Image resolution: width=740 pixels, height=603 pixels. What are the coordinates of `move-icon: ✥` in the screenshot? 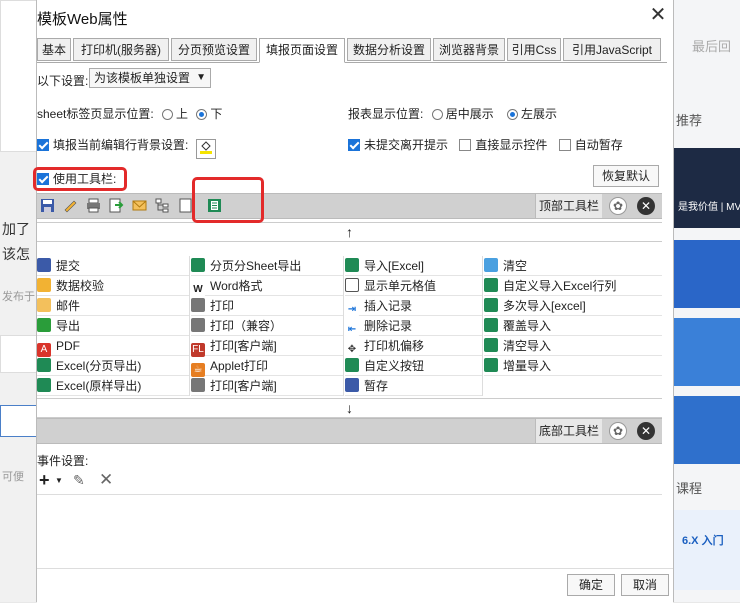 It's located at (352, 350).